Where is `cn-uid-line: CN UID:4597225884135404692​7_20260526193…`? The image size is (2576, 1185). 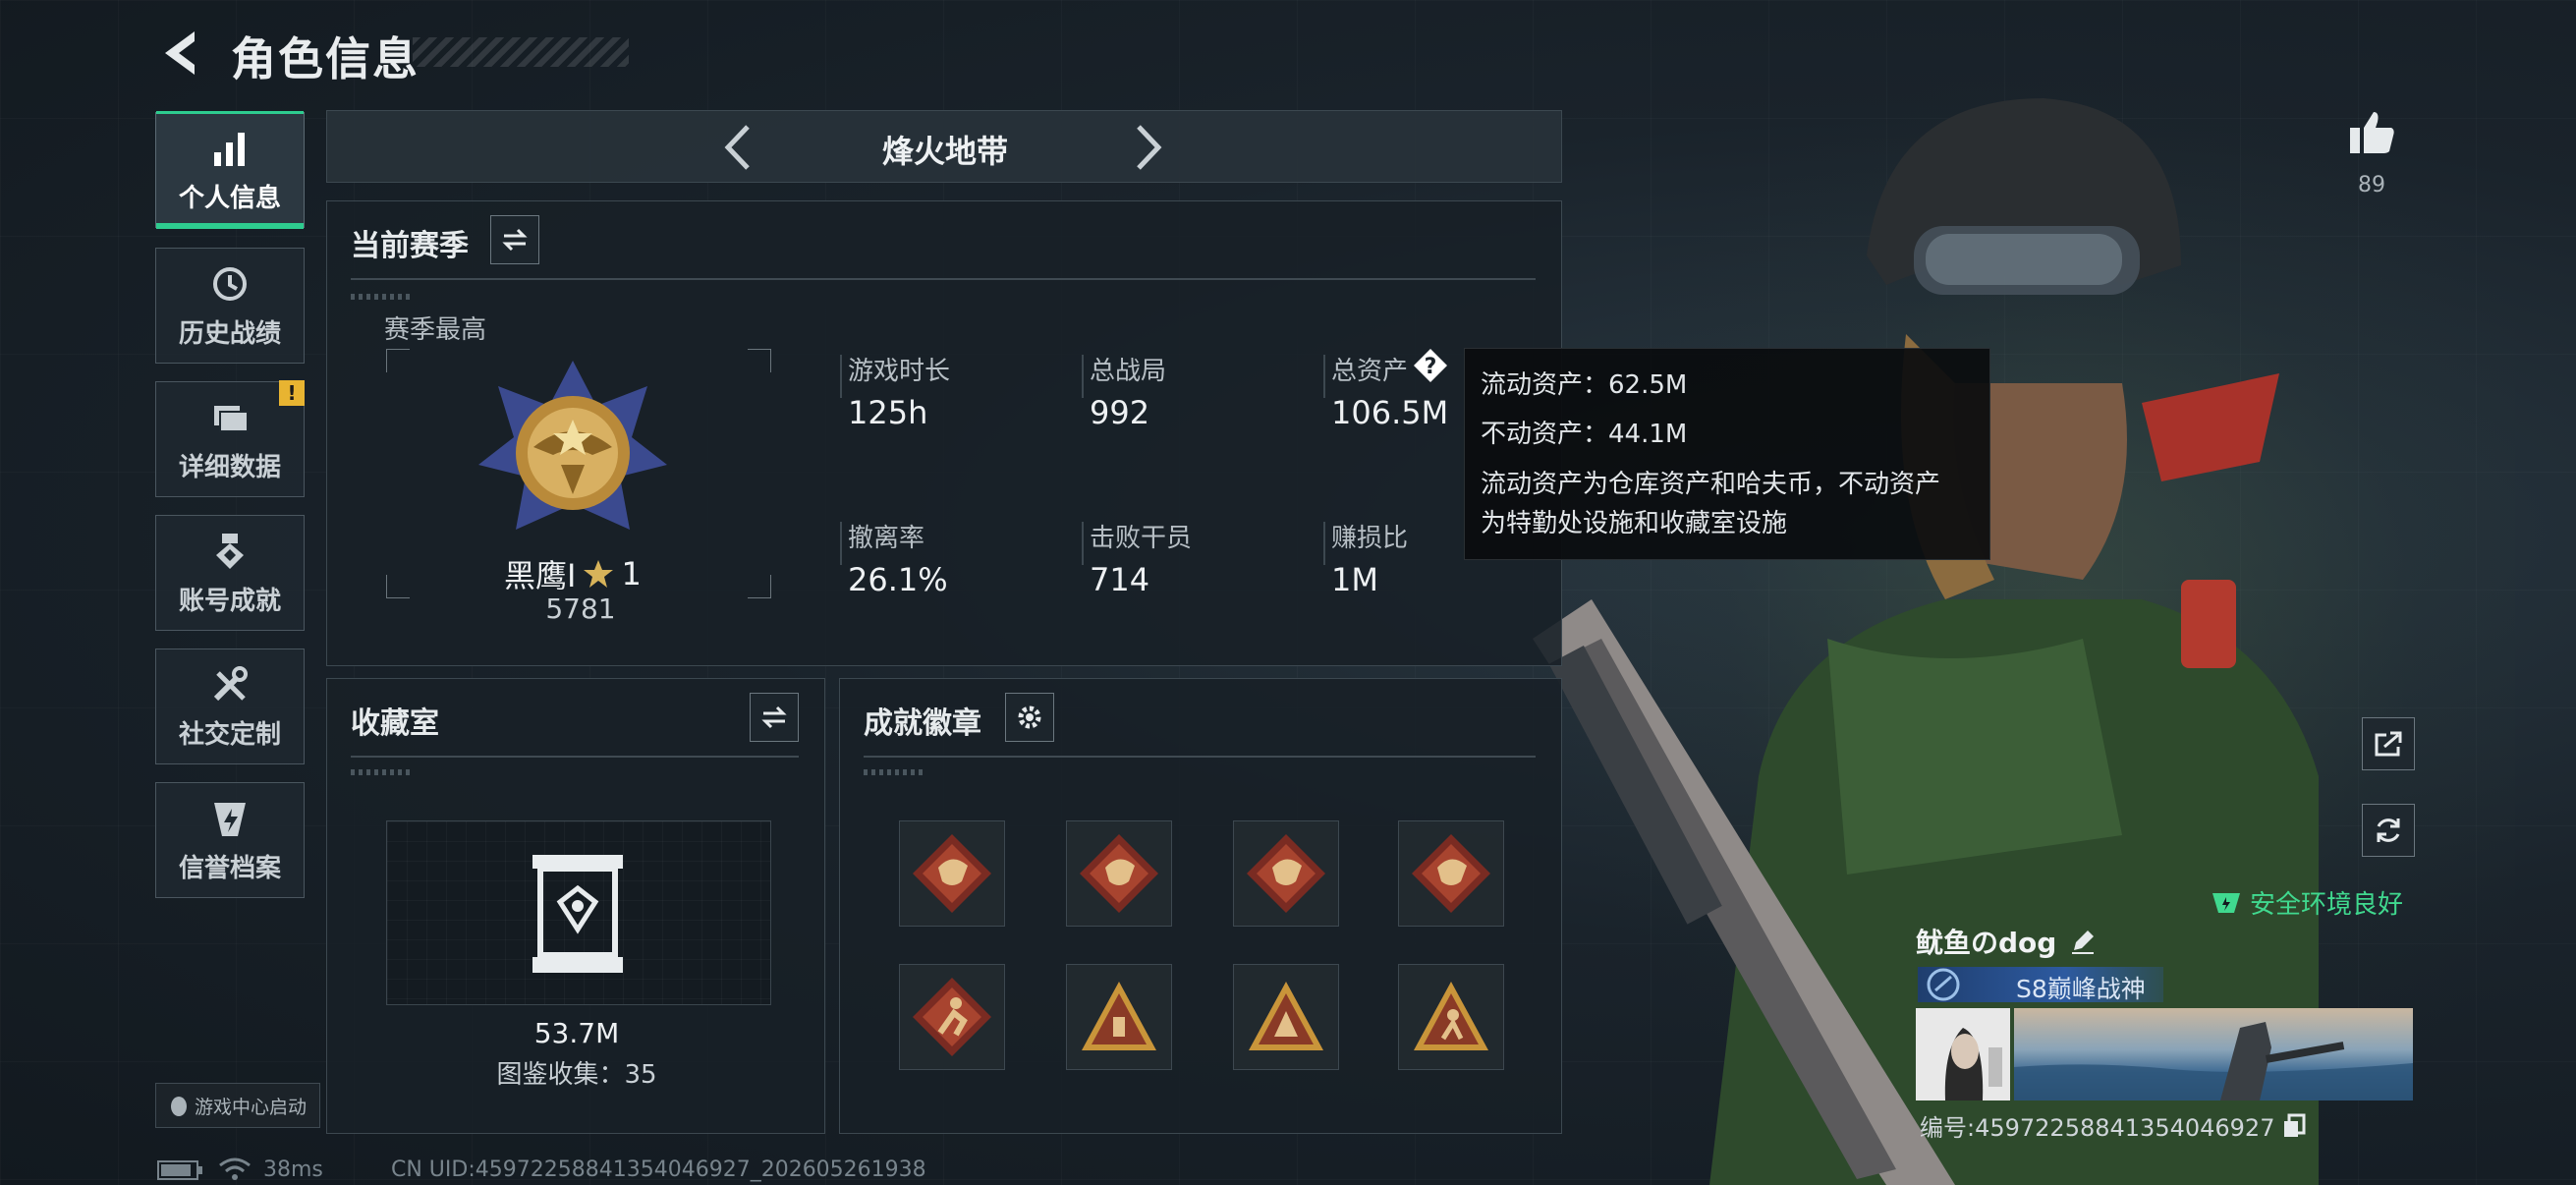 cn-uid-line: CN UID:4597225884135404692​7_20260526193… is located at coordinates (658, 1169).